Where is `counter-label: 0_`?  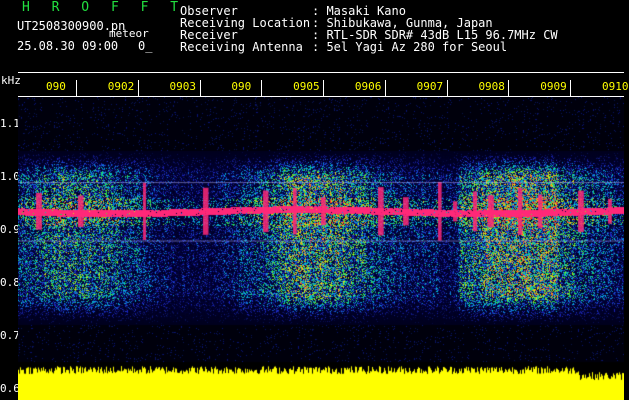
counter-label: 0_ is located at coordinates (145, 46).